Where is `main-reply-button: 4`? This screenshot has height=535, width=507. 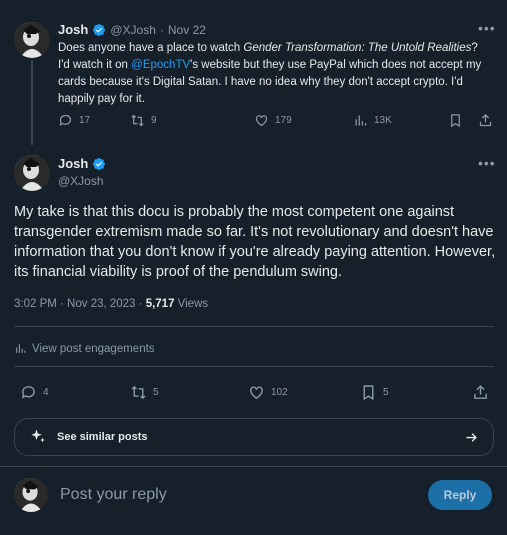 main-reply-button: 4 is located at coordinates (34, 392).